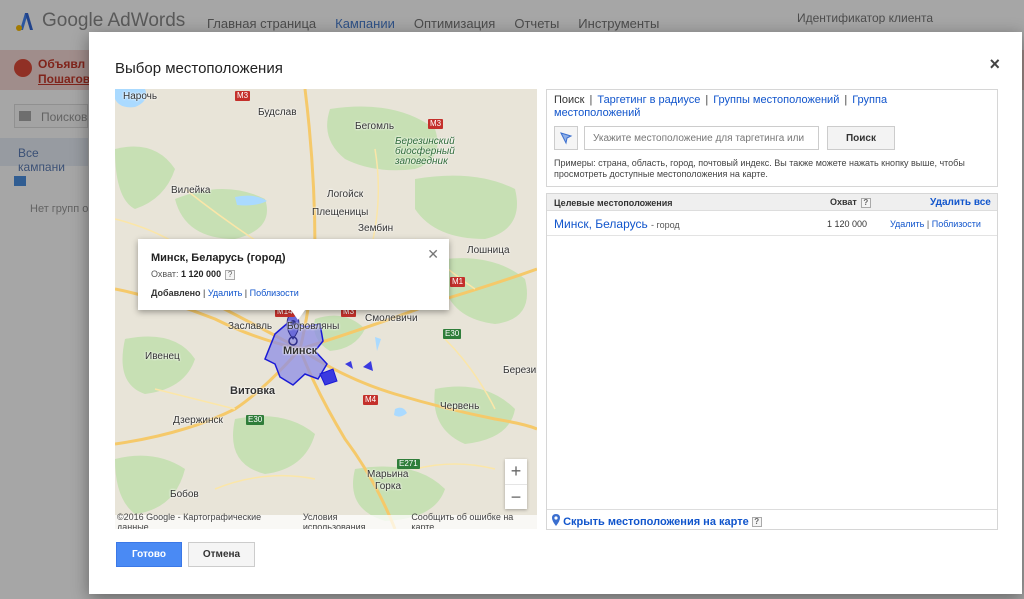 Image resolution: width=1024 pixels, height=599 pixels. I want to click on zoom-control: + −, so click(516, 484).